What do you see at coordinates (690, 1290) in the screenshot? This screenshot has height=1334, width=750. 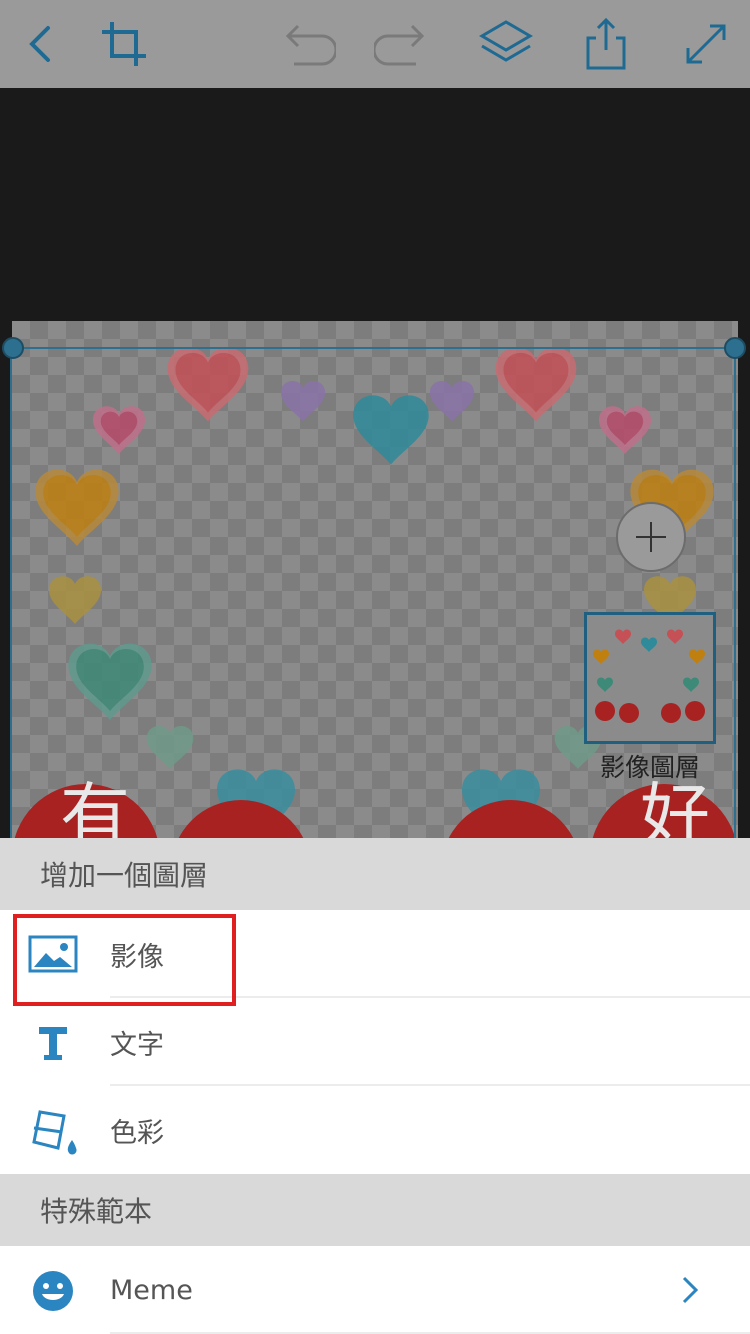 I see `chevron-right-icon` at bounding box center [690, 1290].